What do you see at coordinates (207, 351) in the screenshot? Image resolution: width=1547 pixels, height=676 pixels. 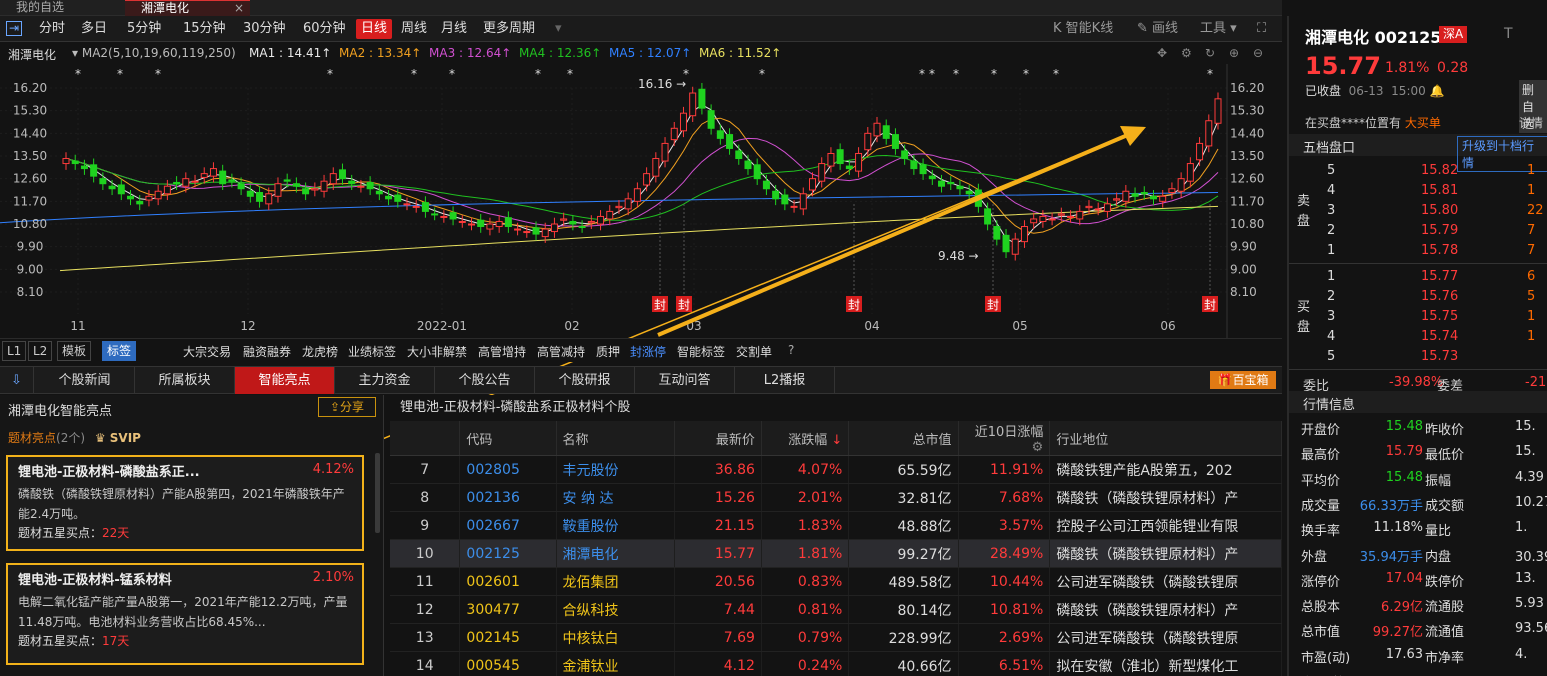 I see `tag-item: 大宗交易` at bounding box center [207, 351].